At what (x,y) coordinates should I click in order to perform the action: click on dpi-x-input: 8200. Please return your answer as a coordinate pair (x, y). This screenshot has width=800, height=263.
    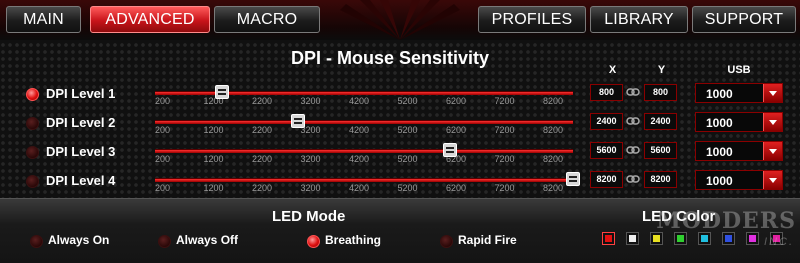
    Looking at the image, I should click on (606, 179).